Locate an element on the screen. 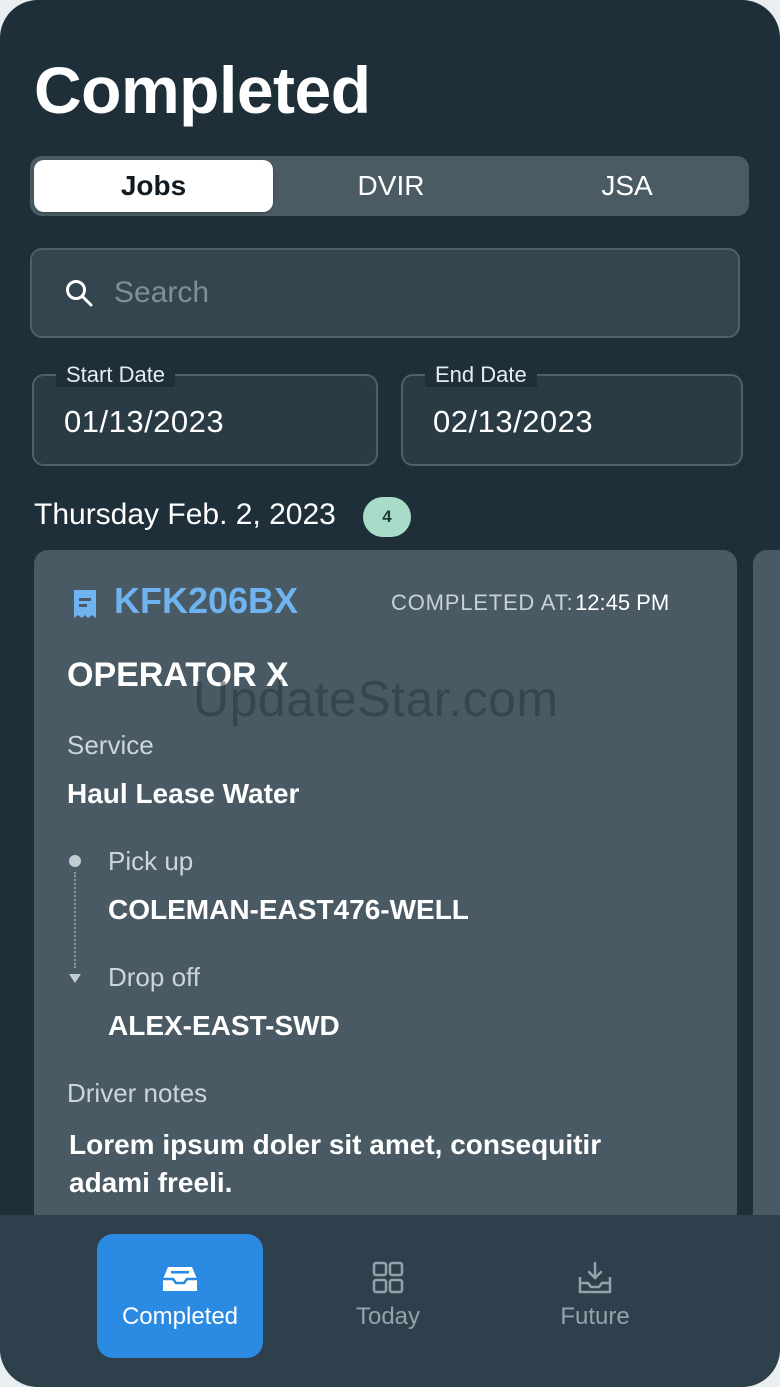 This screenshot has height=1387, width=780. page-title: Completed is located at coordinates (202, 90).